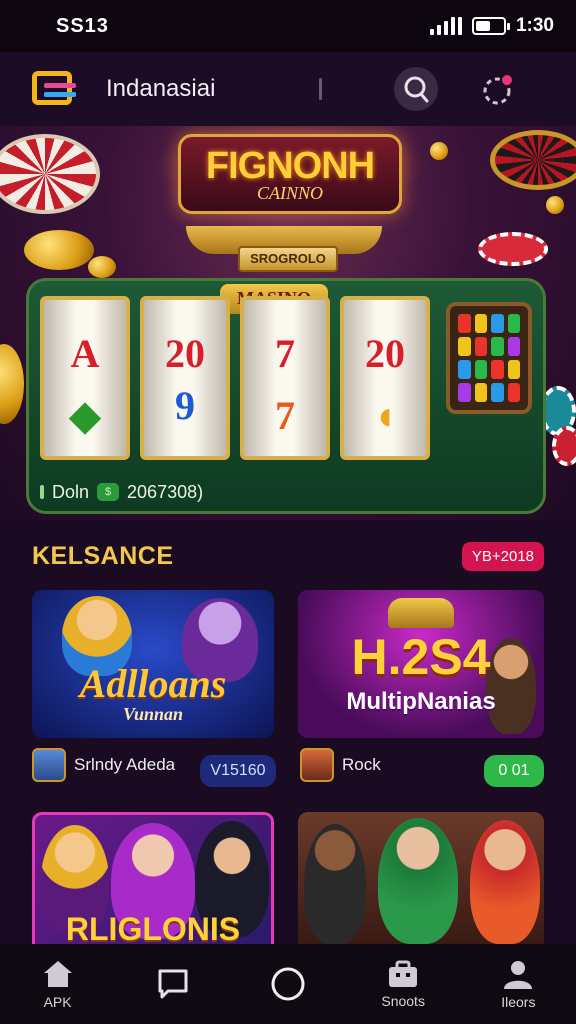 The width and height of the screenshot is (576, 1024). I want to click on slot-reel: A ◆, so click(85, 378).